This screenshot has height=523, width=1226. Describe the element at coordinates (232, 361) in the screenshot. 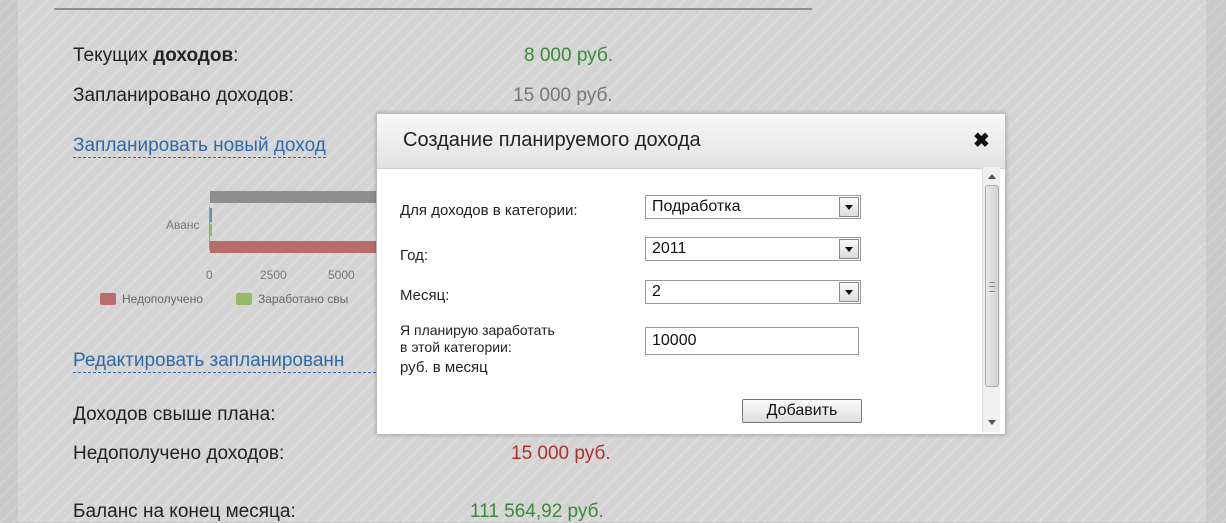

I see `edit-planned-link: Редактировать запланированн` at that location.